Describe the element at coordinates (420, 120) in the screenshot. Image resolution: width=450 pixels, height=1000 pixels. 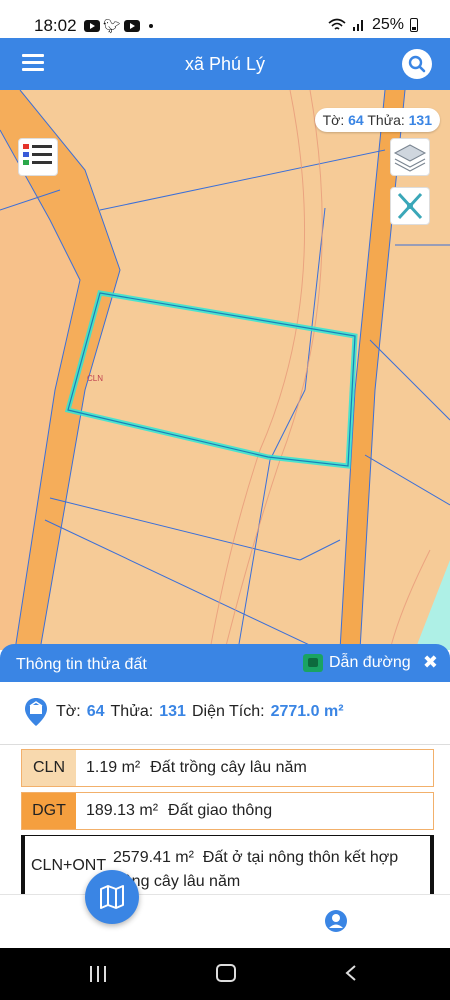
I see `badge-thua-value: 131` at that location.